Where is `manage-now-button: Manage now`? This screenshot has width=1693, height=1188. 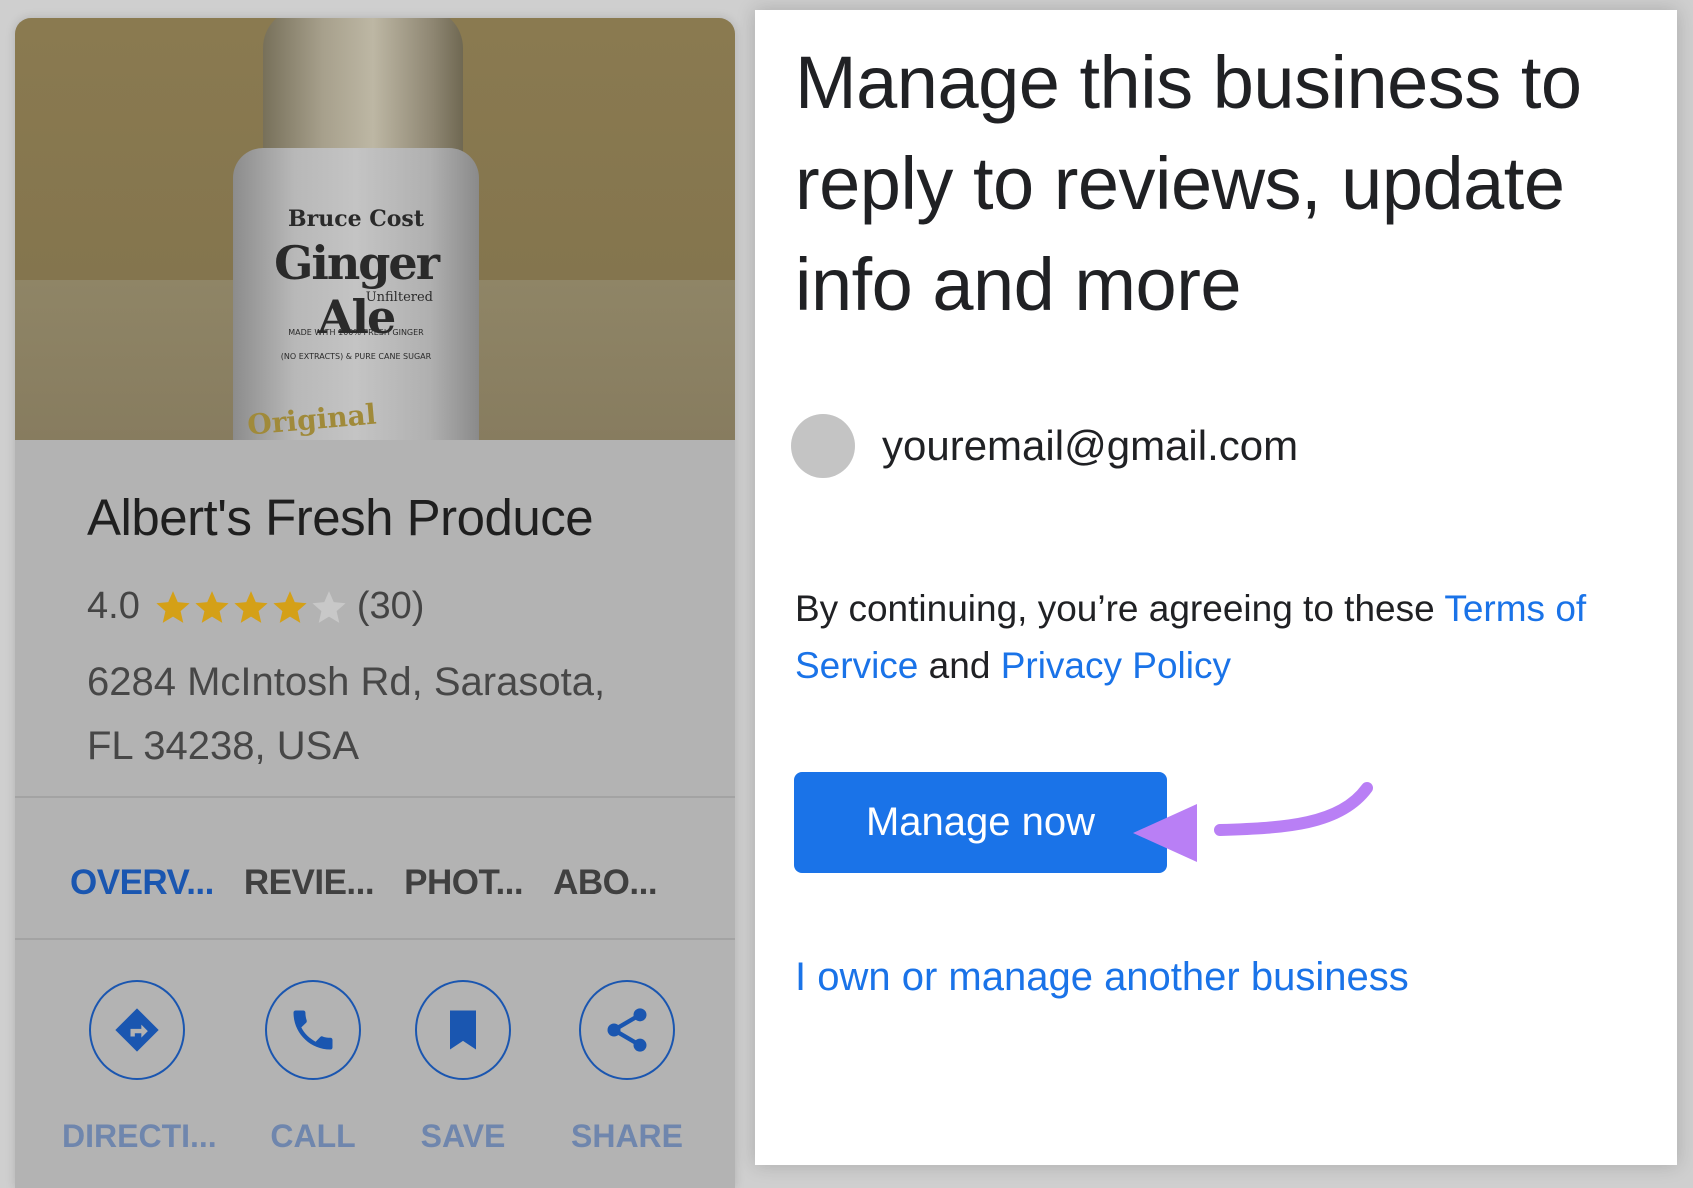 manage-now-button: Manage now is located at coordinates (980, 822).